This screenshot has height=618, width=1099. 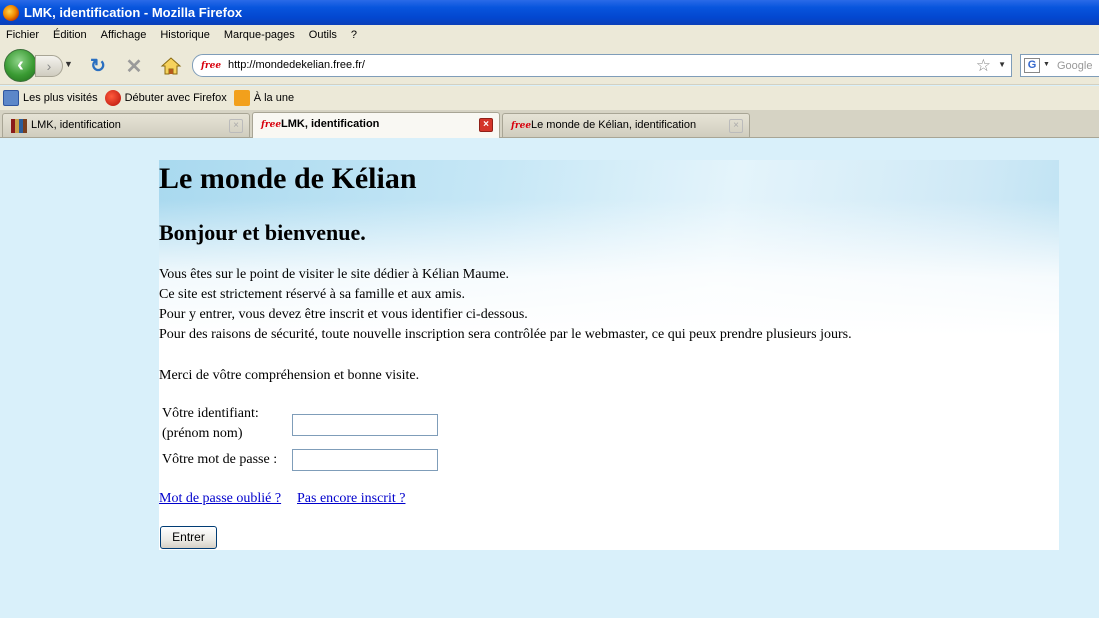 I want to click on search-placeholder: Google, so click(x=1075, y=66).